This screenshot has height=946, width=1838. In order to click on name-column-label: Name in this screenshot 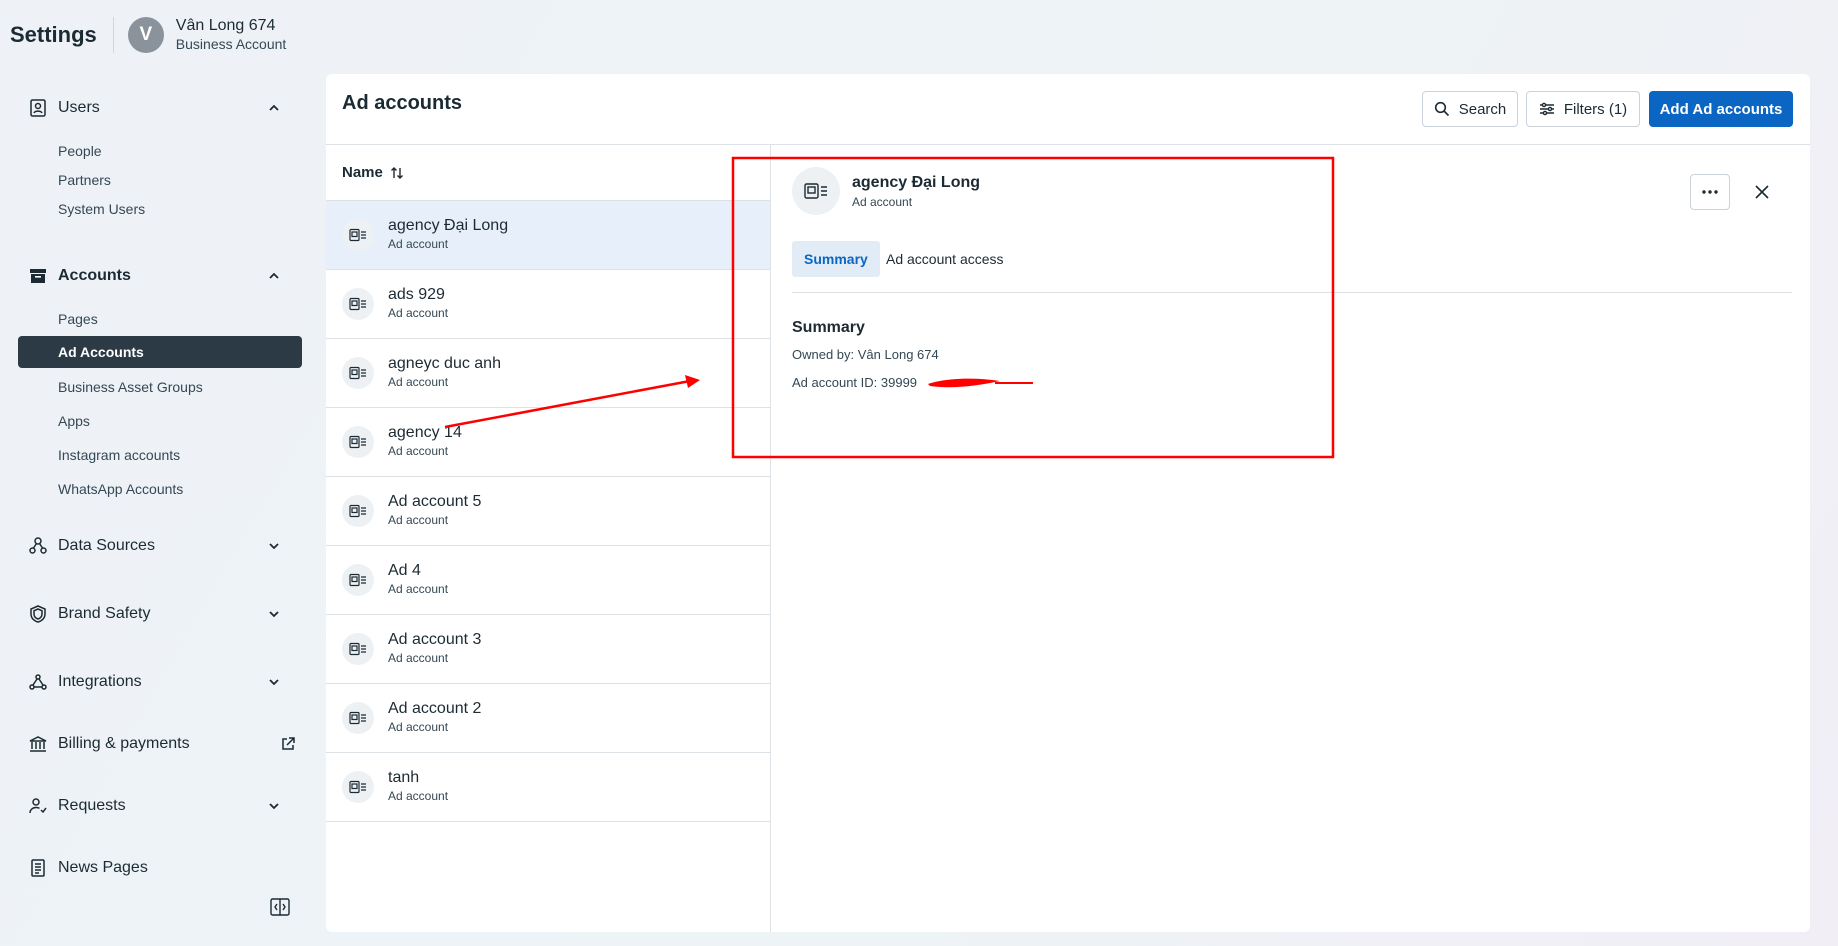, I will do `click(362, 172)`.